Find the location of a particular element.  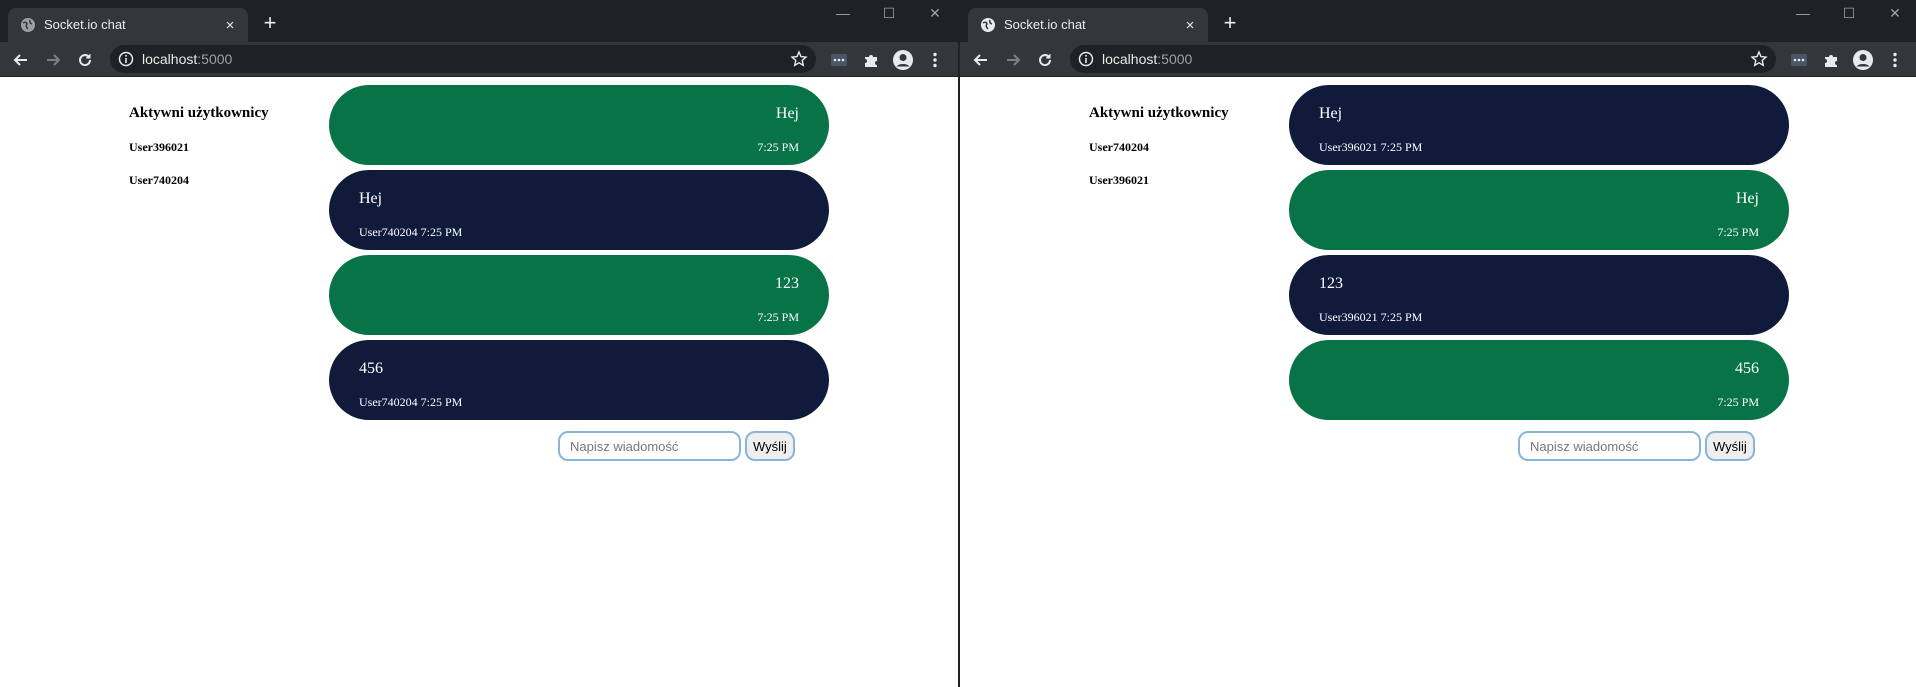

profile-icon is located at coordinates (1863, 60).